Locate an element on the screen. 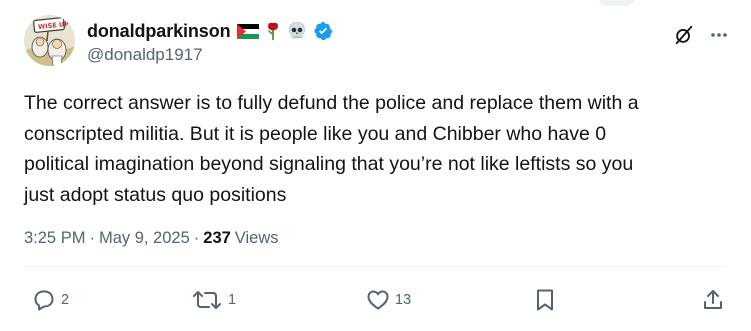  rose-icon is located at coordinates (273, 31).